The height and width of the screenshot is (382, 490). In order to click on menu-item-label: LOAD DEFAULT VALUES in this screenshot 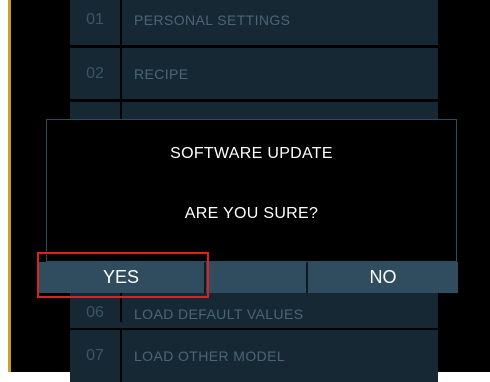, I will do `click(219, 314)`.